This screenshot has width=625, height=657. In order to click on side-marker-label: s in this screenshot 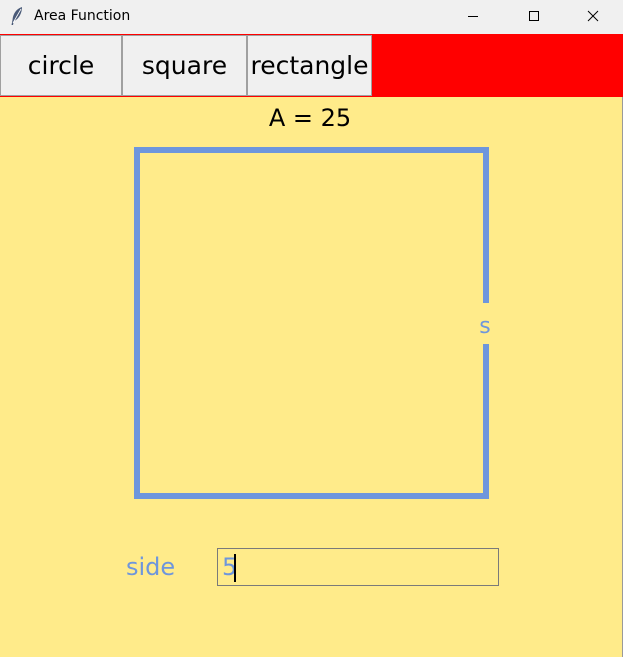, I will do `click(484, 326)`.